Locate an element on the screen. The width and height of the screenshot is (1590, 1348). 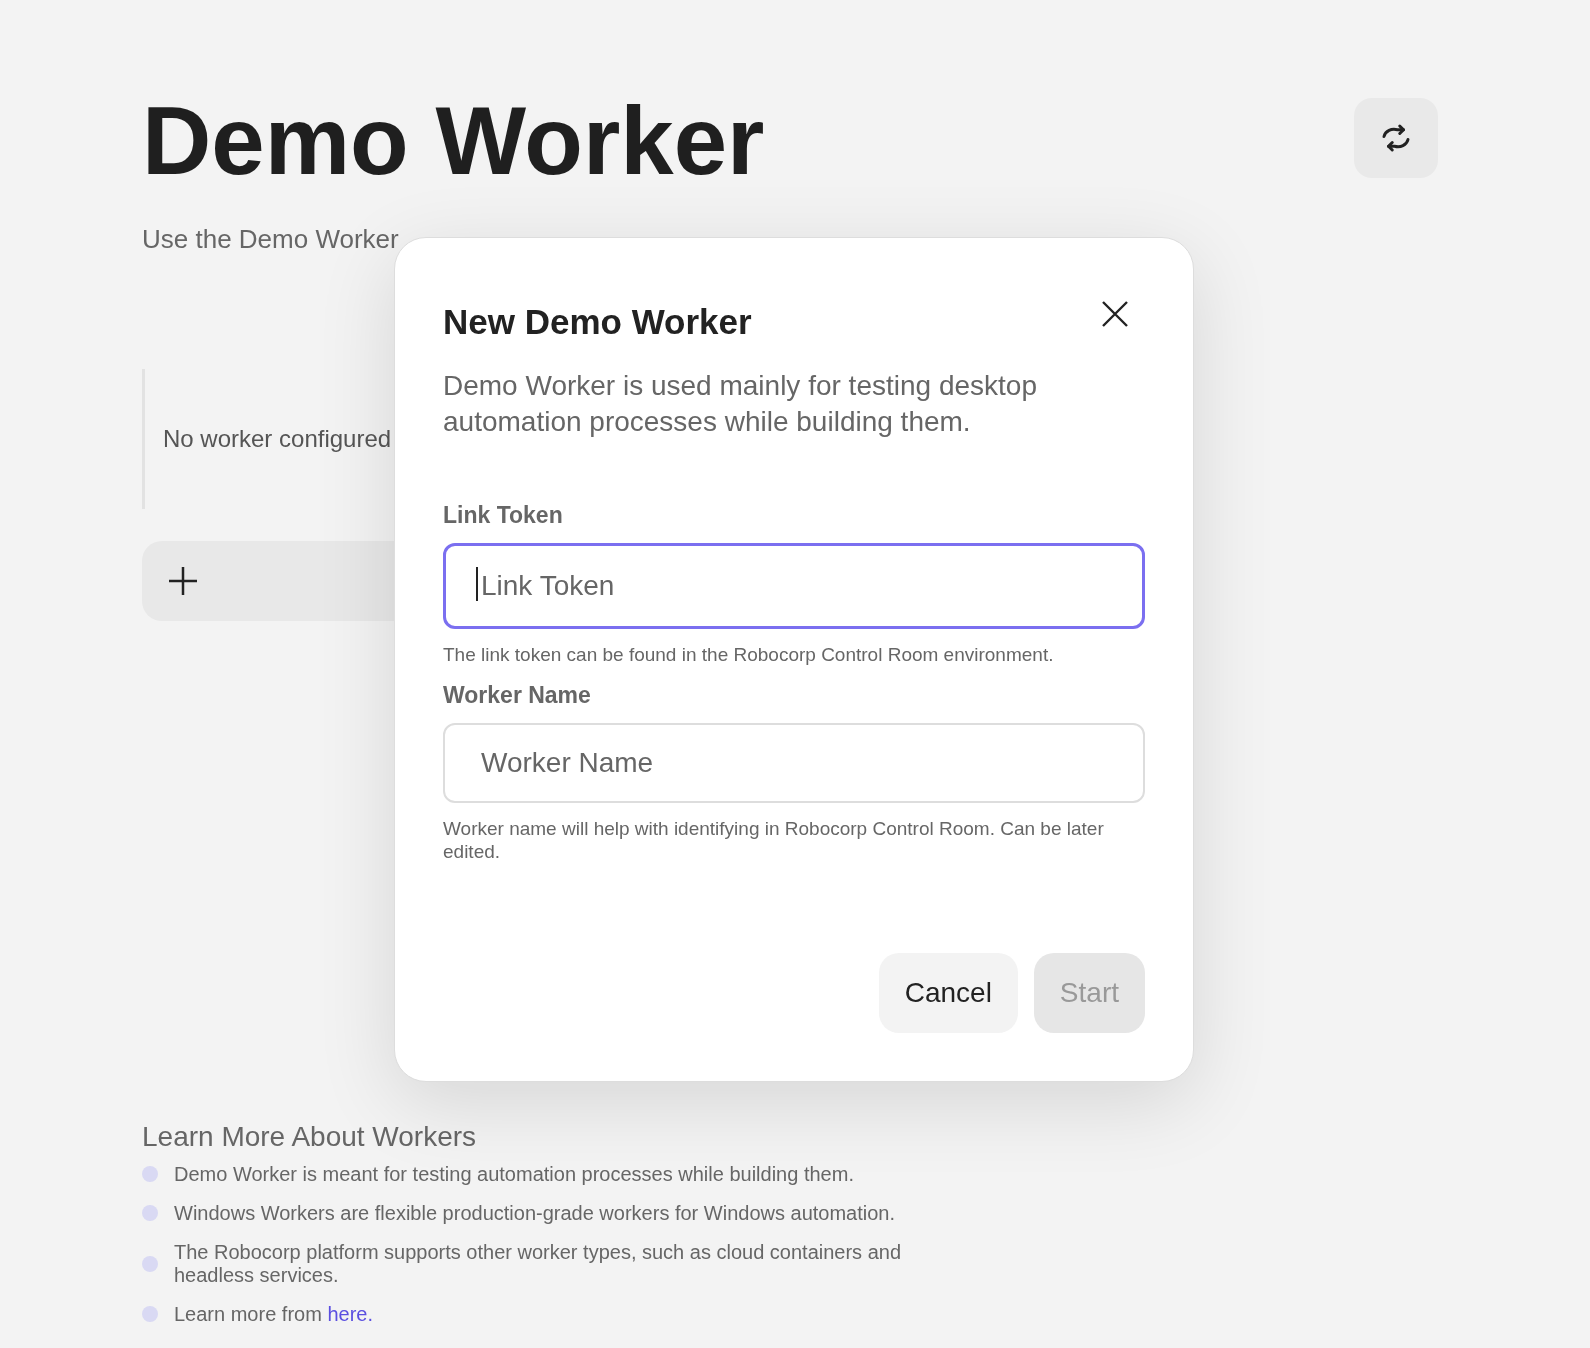
empty-state-text: No worker configured is located at coordinates (277, 438).